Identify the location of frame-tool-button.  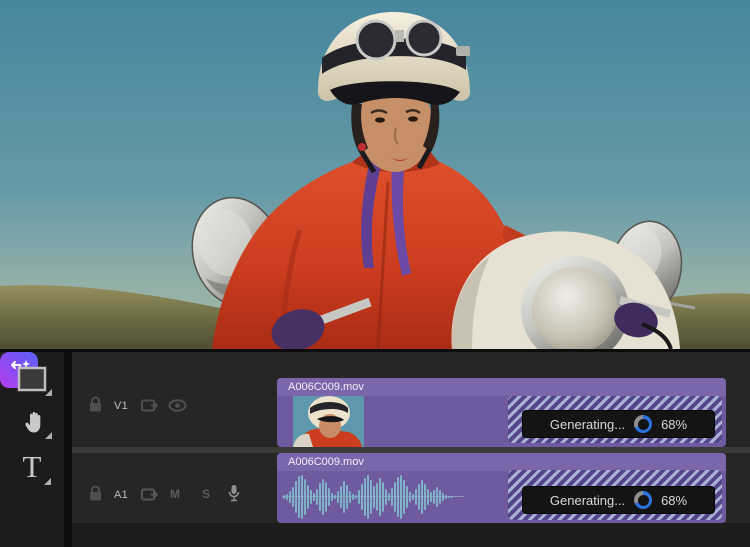
(32, 379).